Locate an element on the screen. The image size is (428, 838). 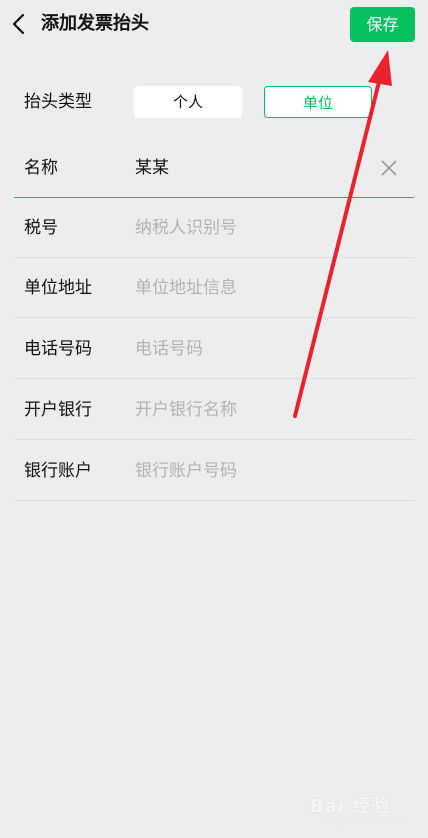
watermark-logo: Bai 经验 jingyan.baidu.com is located at coordinates (360, 812).